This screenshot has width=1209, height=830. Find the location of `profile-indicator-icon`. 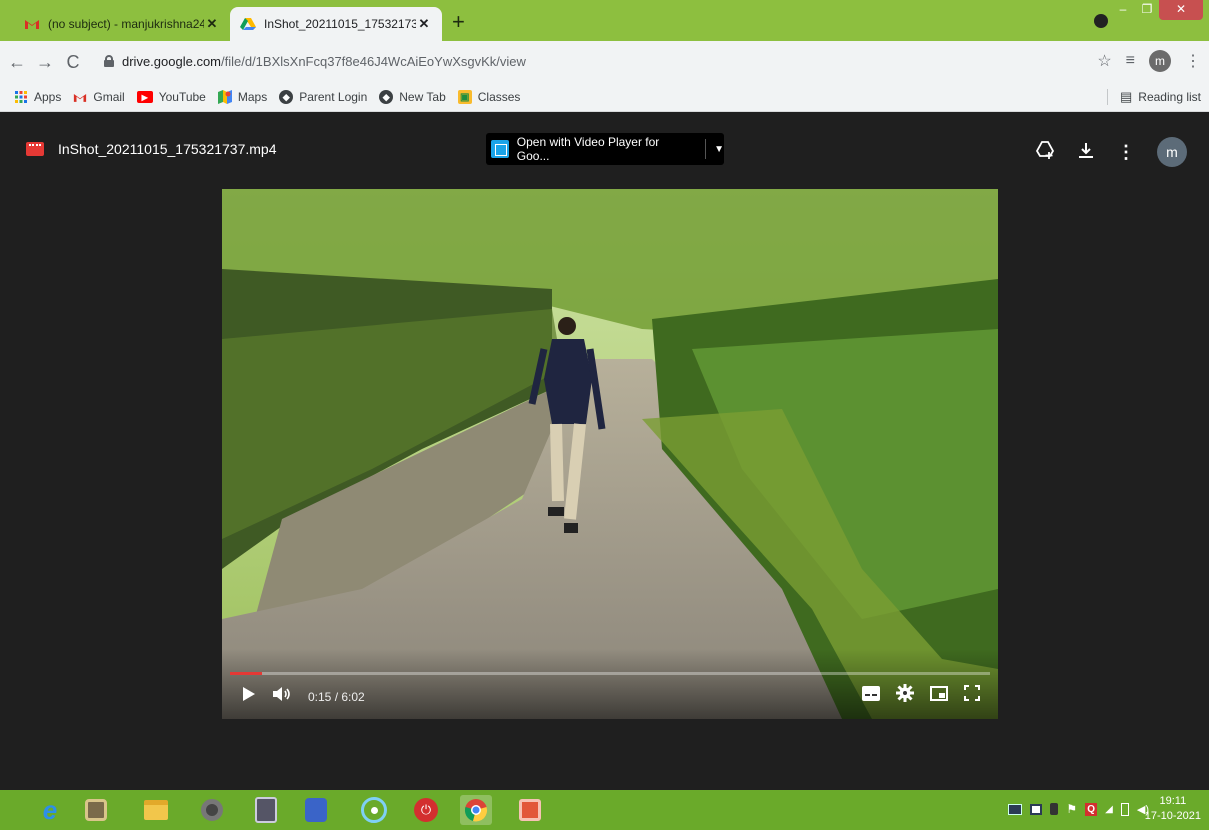

profile-indicator-icon is located at coordinates (1101, 21).